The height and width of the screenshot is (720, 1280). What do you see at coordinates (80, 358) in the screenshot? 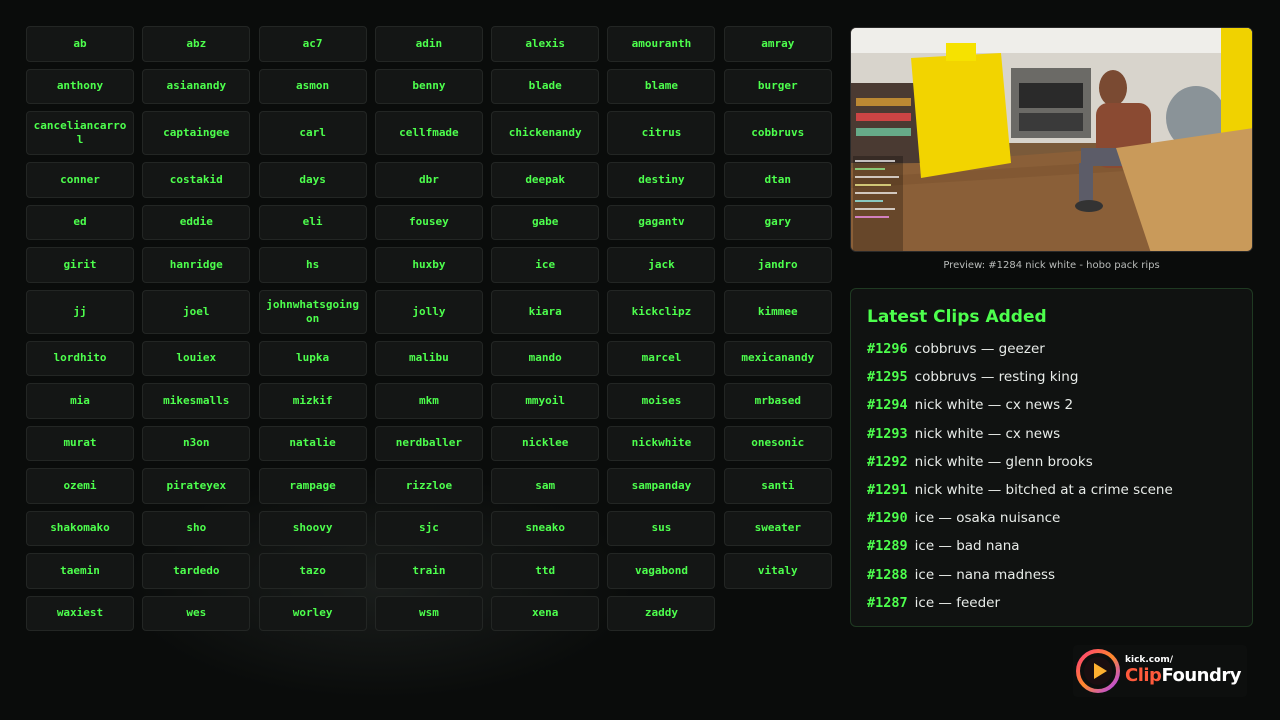
I see `streamer-button-lordhito: lordhito` at bounding box center [80, 358].